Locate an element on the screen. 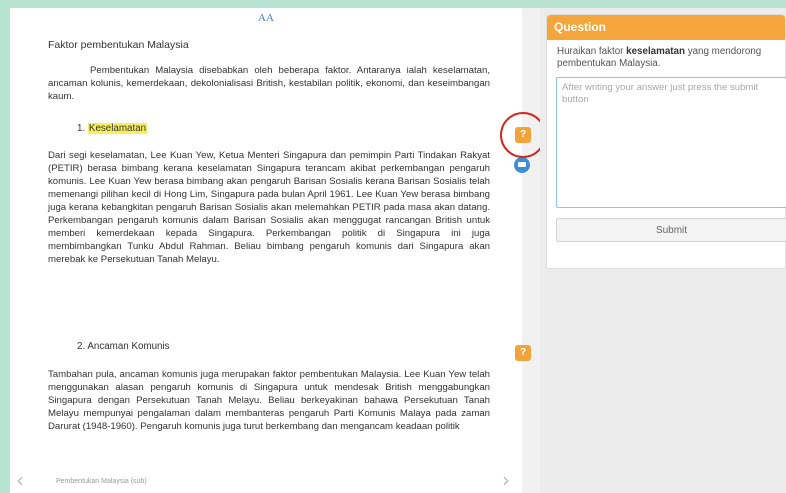 This screenshot has height=493, width=786. font-size-toggle: AA is located at coordinates (266, 18).